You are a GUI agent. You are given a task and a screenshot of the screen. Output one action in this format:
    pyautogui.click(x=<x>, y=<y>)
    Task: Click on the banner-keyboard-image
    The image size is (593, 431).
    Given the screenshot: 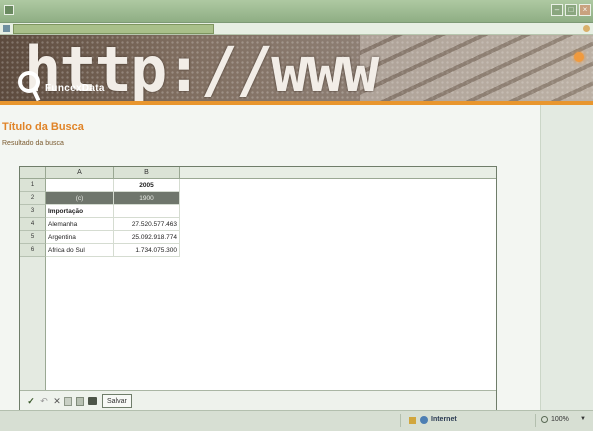 What is the action you would take?
    pyautogui.click(x=476, y=68)
    